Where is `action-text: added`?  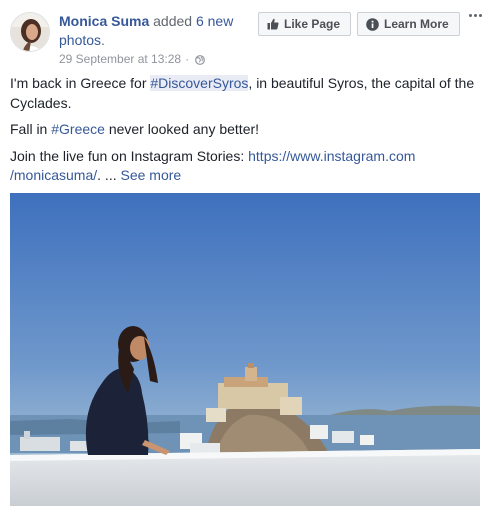 action-text: added is located at coordinates (172, 21).